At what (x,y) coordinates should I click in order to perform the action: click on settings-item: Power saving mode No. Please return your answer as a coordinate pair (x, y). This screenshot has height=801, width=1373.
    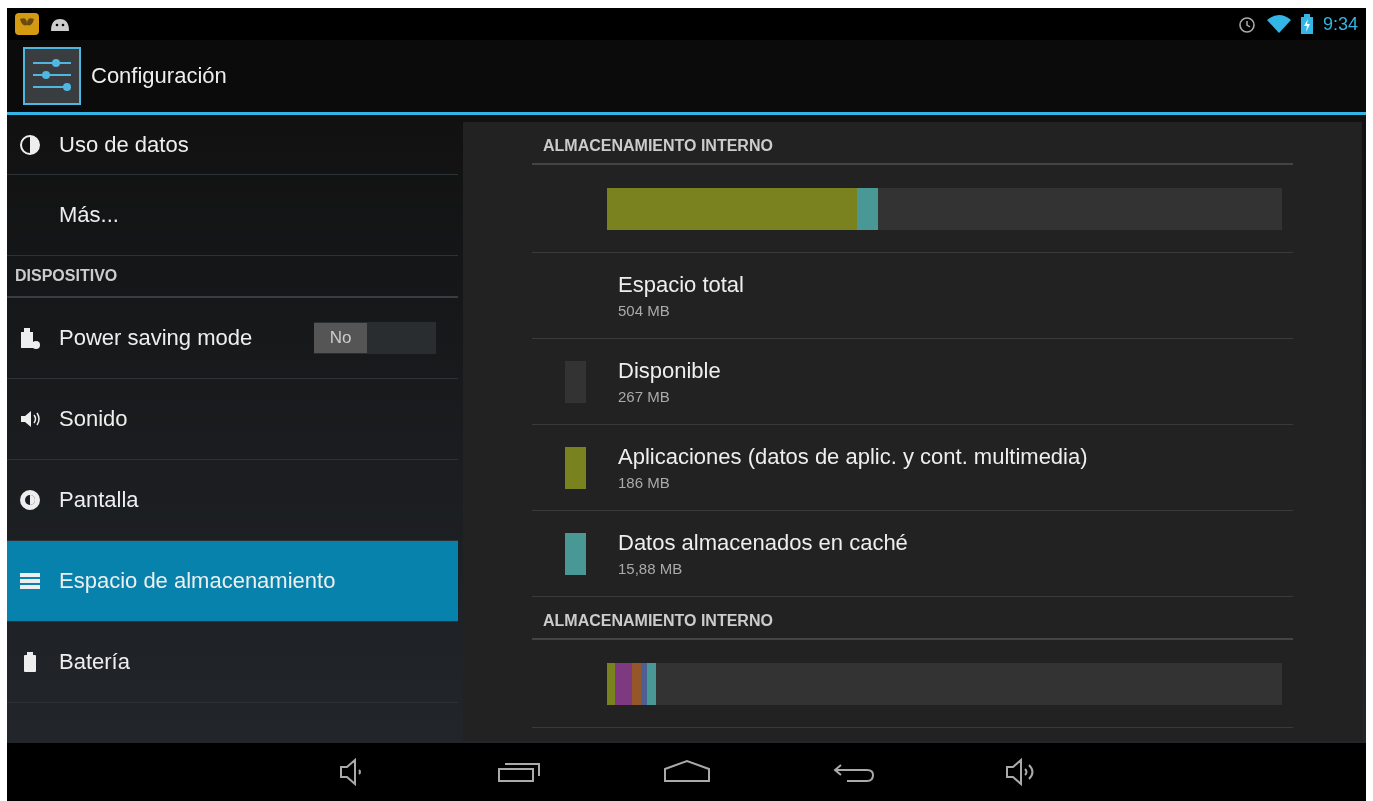
    Looking at the image, I should click on (232, 338).